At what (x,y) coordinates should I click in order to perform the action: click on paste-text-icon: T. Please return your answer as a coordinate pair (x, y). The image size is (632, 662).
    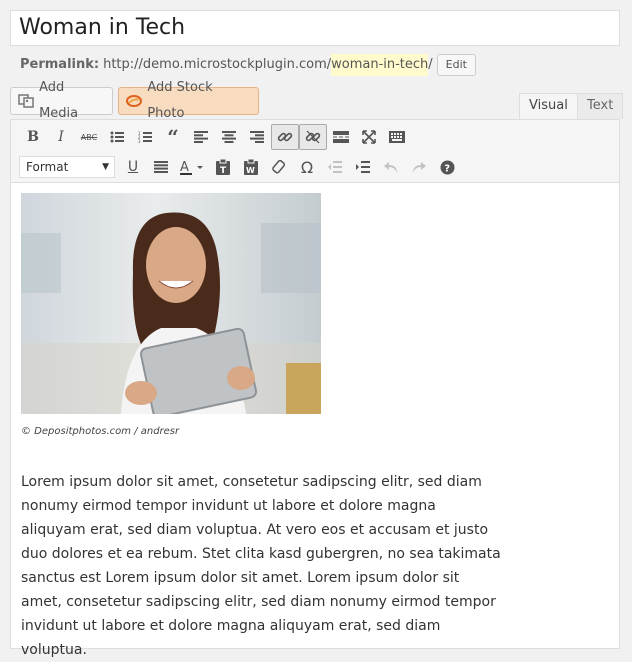
    Looking at the image, I should click on (223, 167).